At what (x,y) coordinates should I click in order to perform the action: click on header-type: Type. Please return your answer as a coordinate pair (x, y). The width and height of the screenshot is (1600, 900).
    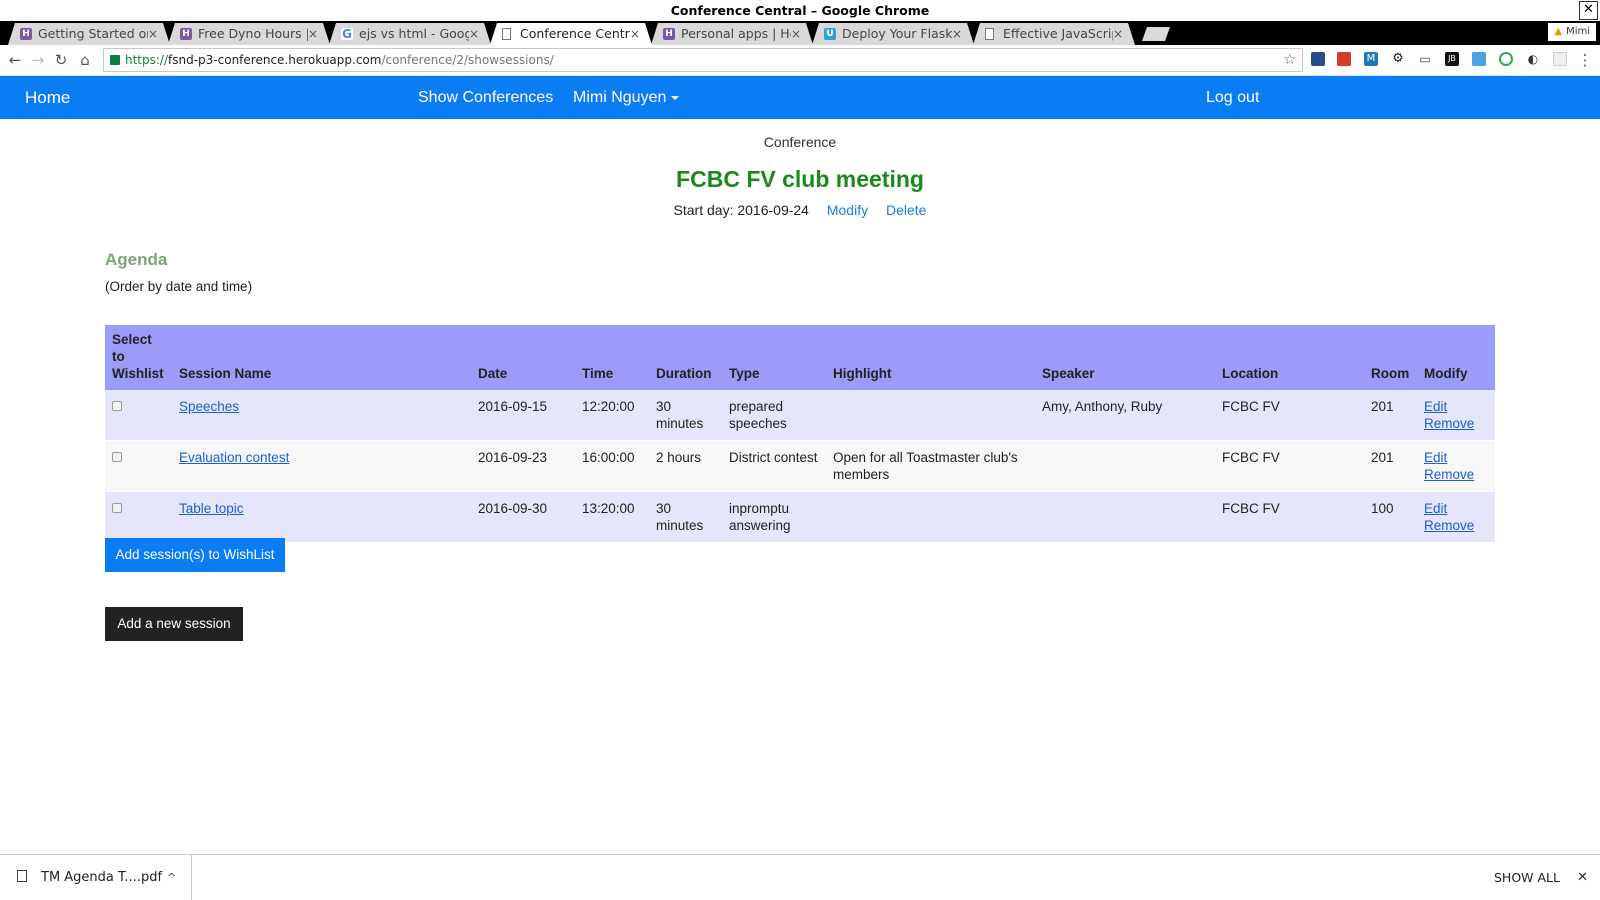
    Looking at the image, I should click on (774, 357).